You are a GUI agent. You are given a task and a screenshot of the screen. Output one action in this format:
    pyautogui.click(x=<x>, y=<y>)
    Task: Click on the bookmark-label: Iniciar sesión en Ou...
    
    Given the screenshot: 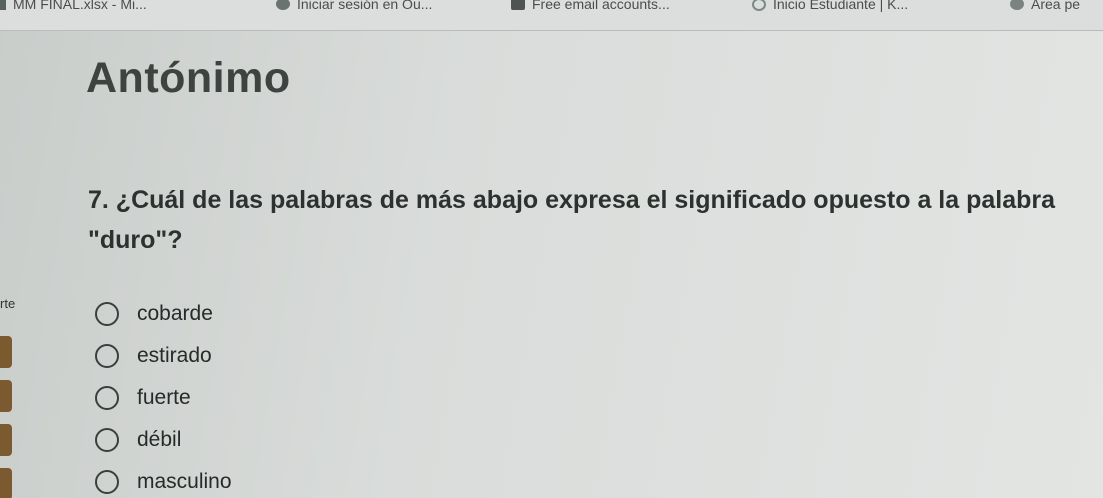 What is the action you would take?
    pyautogui.click(x=365, y=6)
    